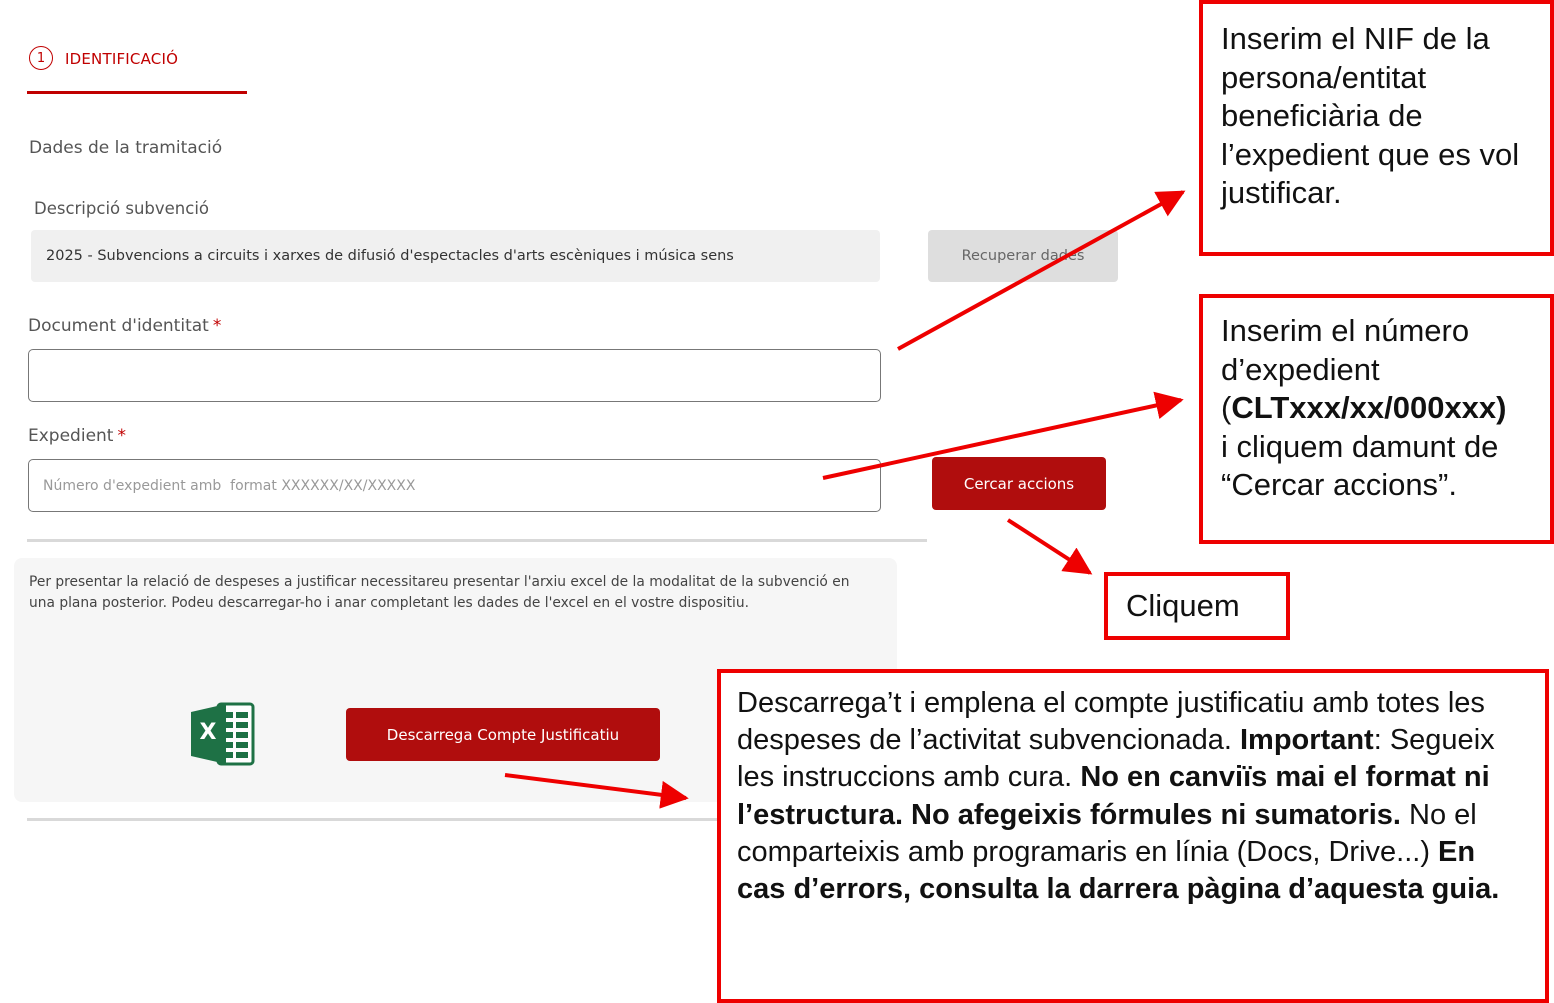 This screenshot has height=1003, width=1554. Describe the element at coordinates (1183, 605) in the screenshot. I see `callout-click-text: Cliquem` at that location.